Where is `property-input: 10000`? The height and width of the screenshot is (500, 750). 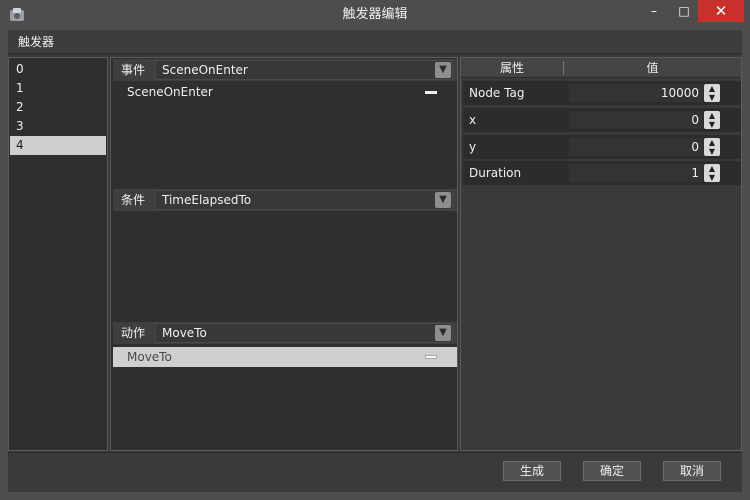
property-input: 10000 is located at coordinates (636, 93).